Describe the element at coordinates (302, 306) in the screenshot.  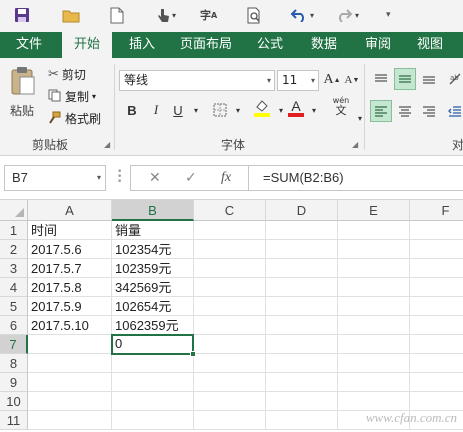
I see `cell-d5` at that location.